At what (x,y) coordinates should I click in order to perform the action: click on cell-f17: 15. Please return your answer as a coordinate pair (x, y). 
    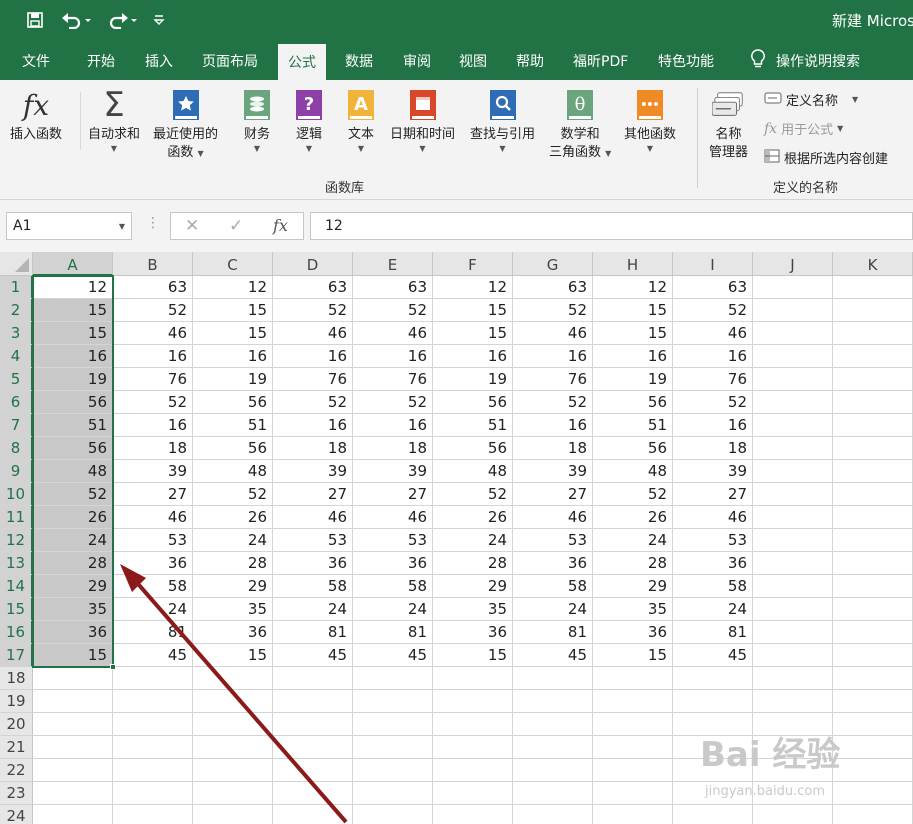
    Looking at the image, I should click on (473, 655).